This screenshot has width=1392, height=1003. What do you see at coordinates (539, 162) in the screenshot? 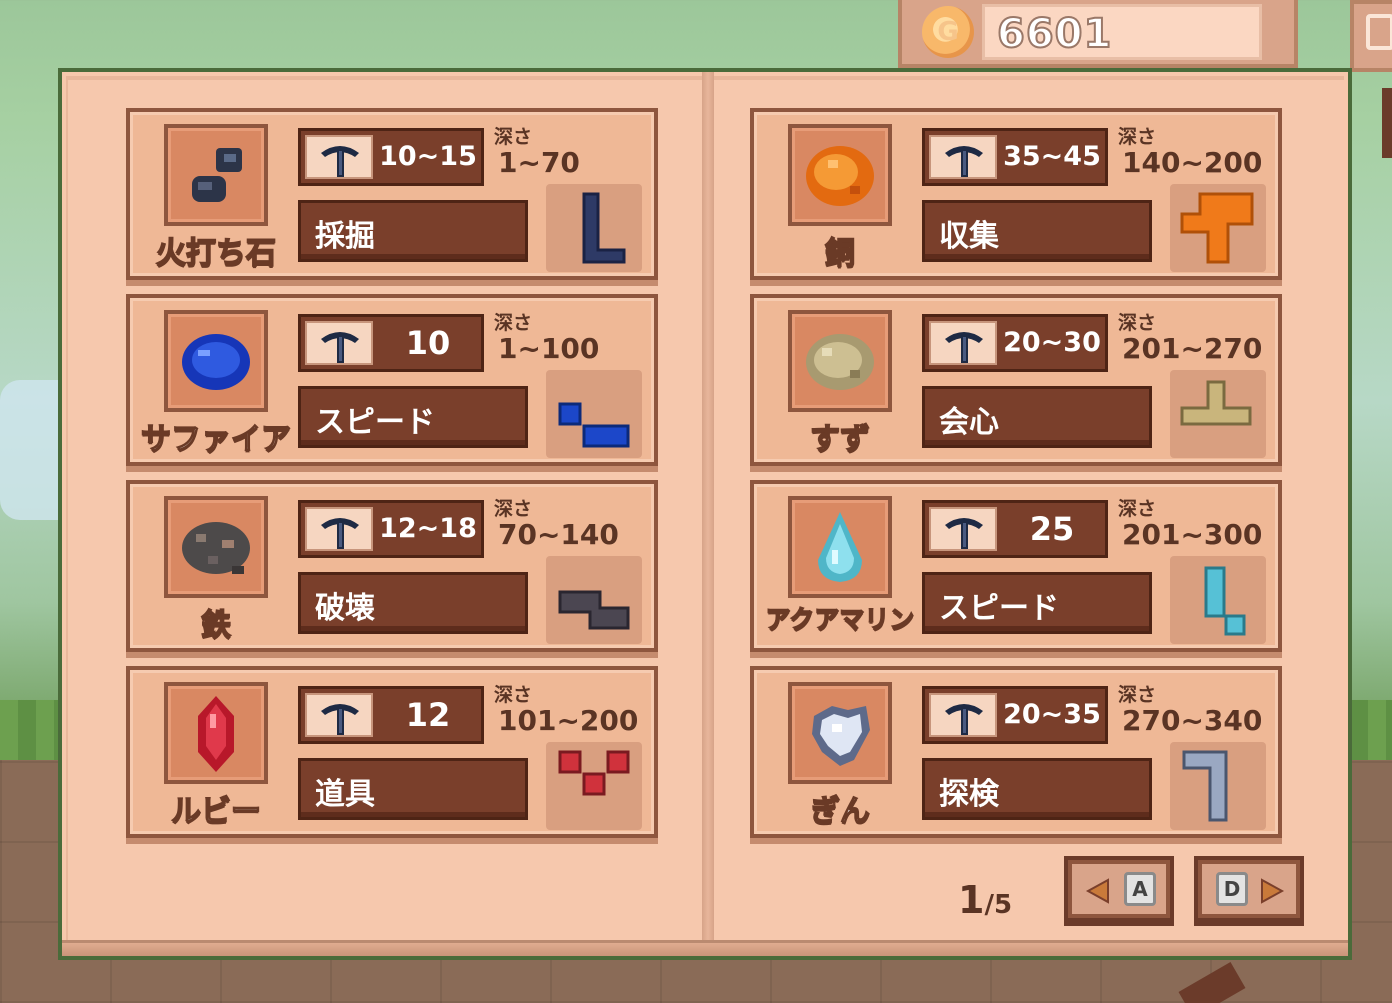
I see `depth-value: 1~70` at bounding box center [539, 162].